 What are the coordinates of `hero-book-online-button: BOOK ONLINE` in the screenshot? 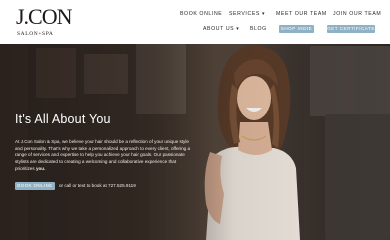 It's located at (35, 186).